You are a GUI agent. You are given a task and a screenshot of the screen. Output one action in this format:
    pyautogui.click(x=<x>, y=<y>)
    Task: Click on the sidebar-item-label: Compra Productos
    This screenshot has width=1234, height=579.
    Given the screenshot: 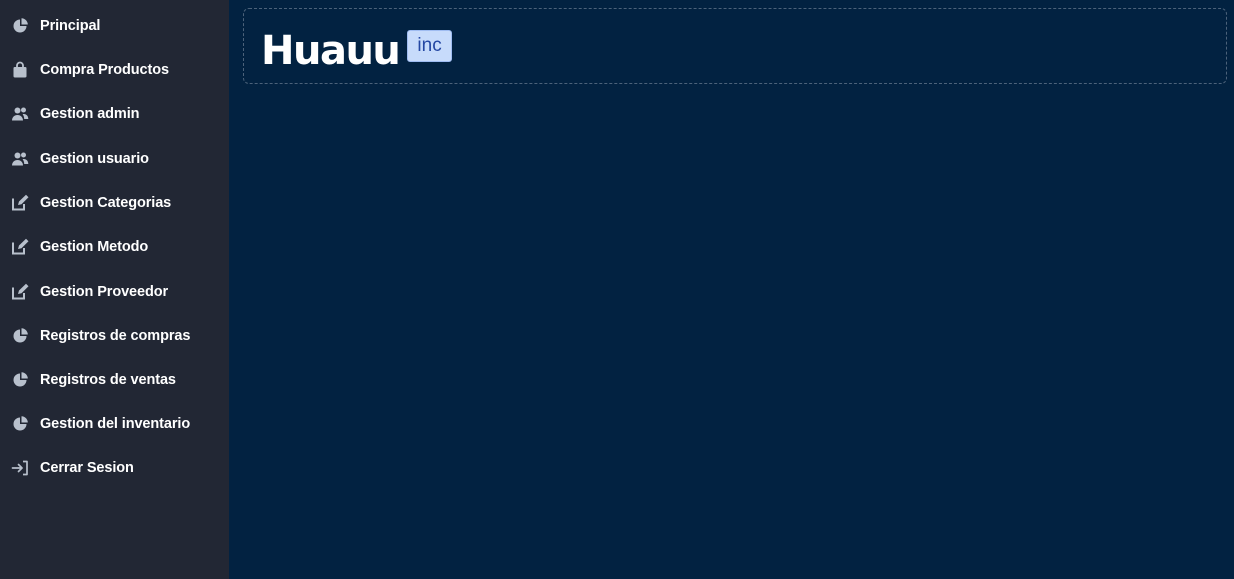 What is the action you would take?
    pyautogui.click(x=104, y=70)
    